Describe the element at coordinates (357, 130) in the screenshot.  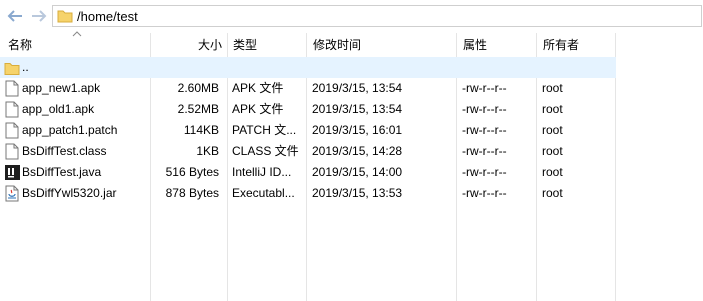
I see `file-modified: 2019/3/15, 16:01` at that location.